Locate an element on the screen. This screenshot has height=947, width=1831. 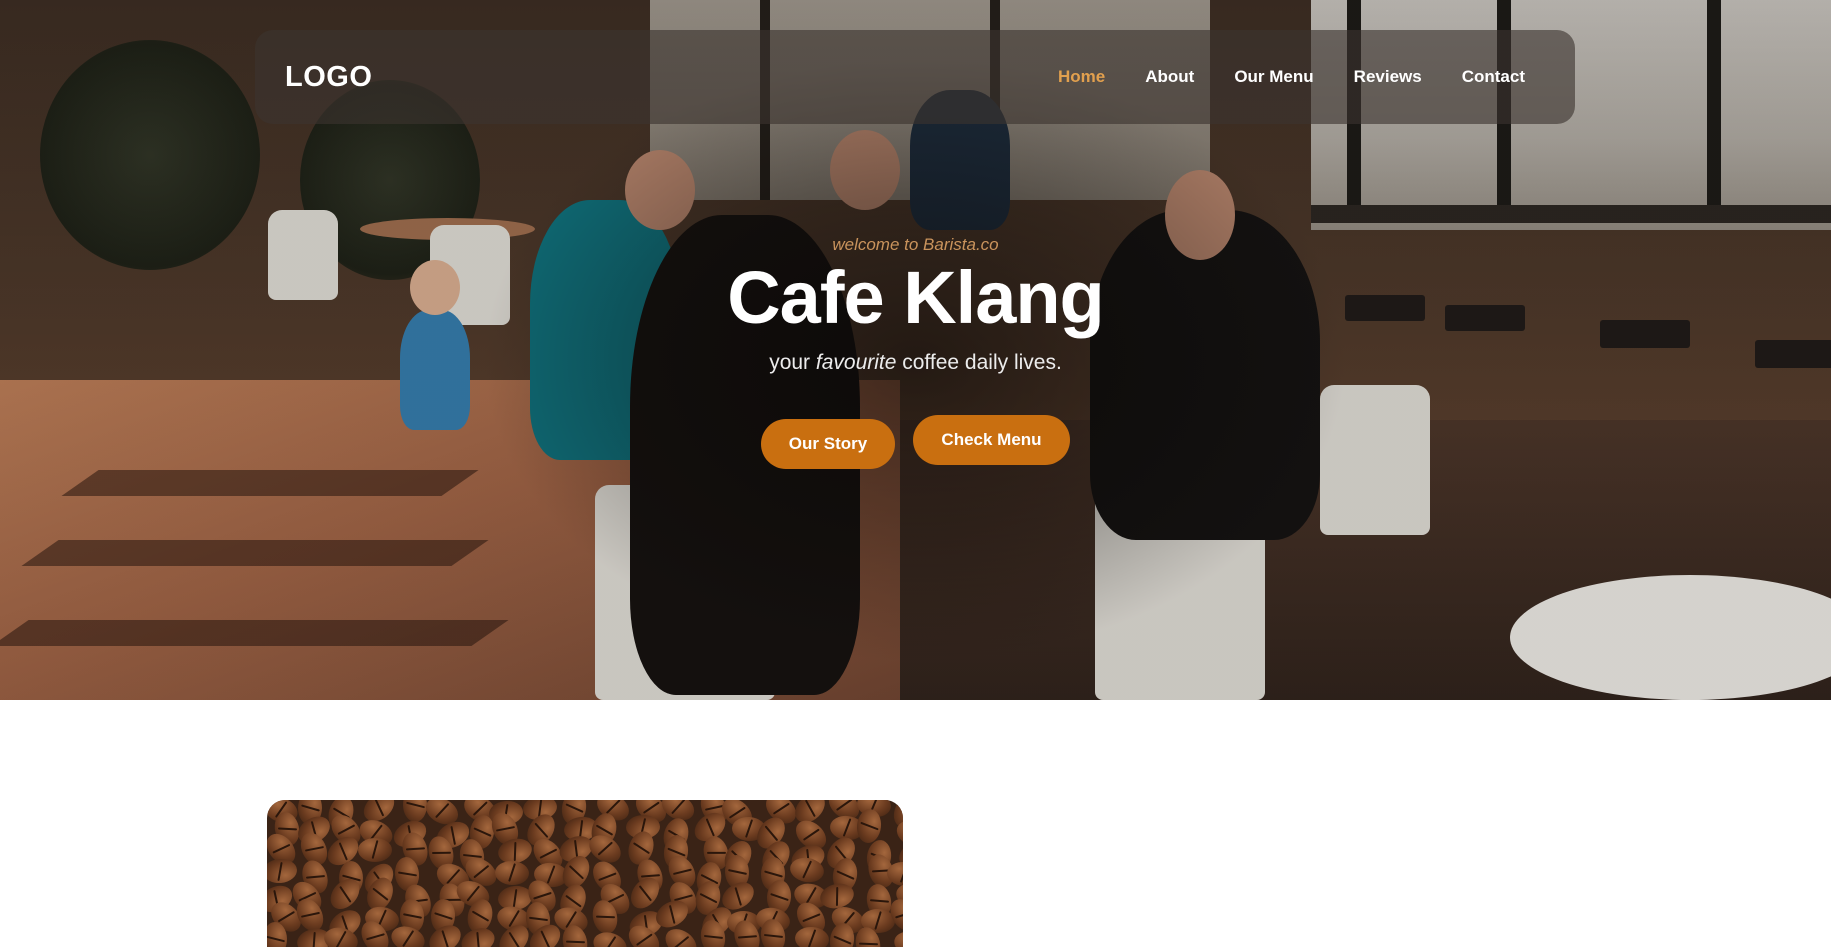
nav-links: Home About Our Menu Reviews Contact is located at coordinates (1291, 77).